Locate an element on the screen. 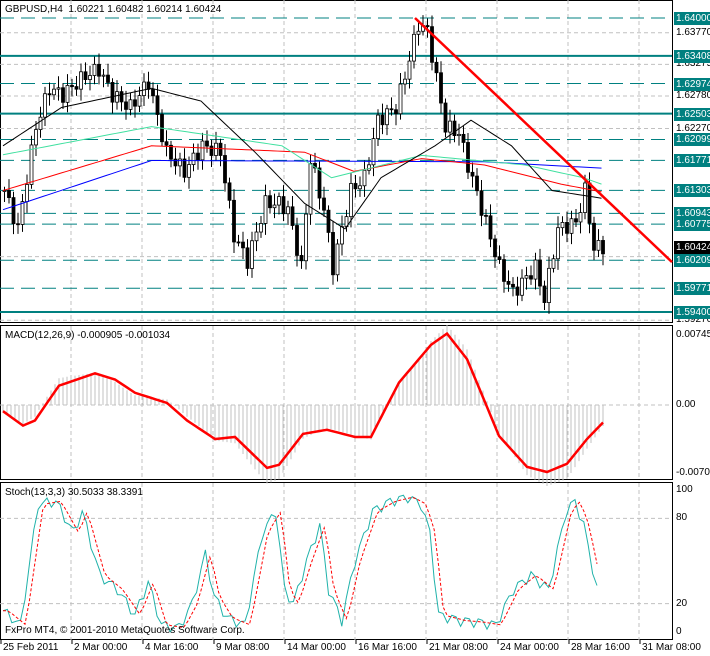 This screenshot has width=710, height=656. x-tick-label: 14 Mar 00:00 is located at coordinates (316, 647).